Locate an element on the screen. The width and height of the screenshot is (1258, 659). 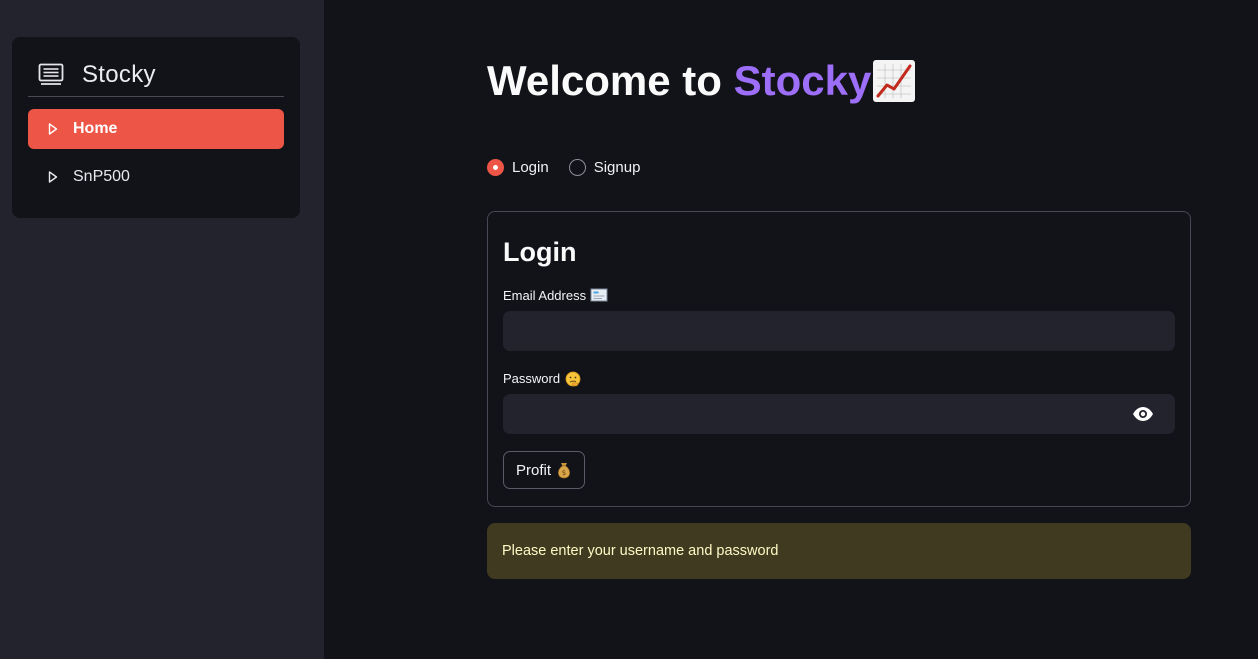
password-label-text: Password is located at coordinates (532, 378).